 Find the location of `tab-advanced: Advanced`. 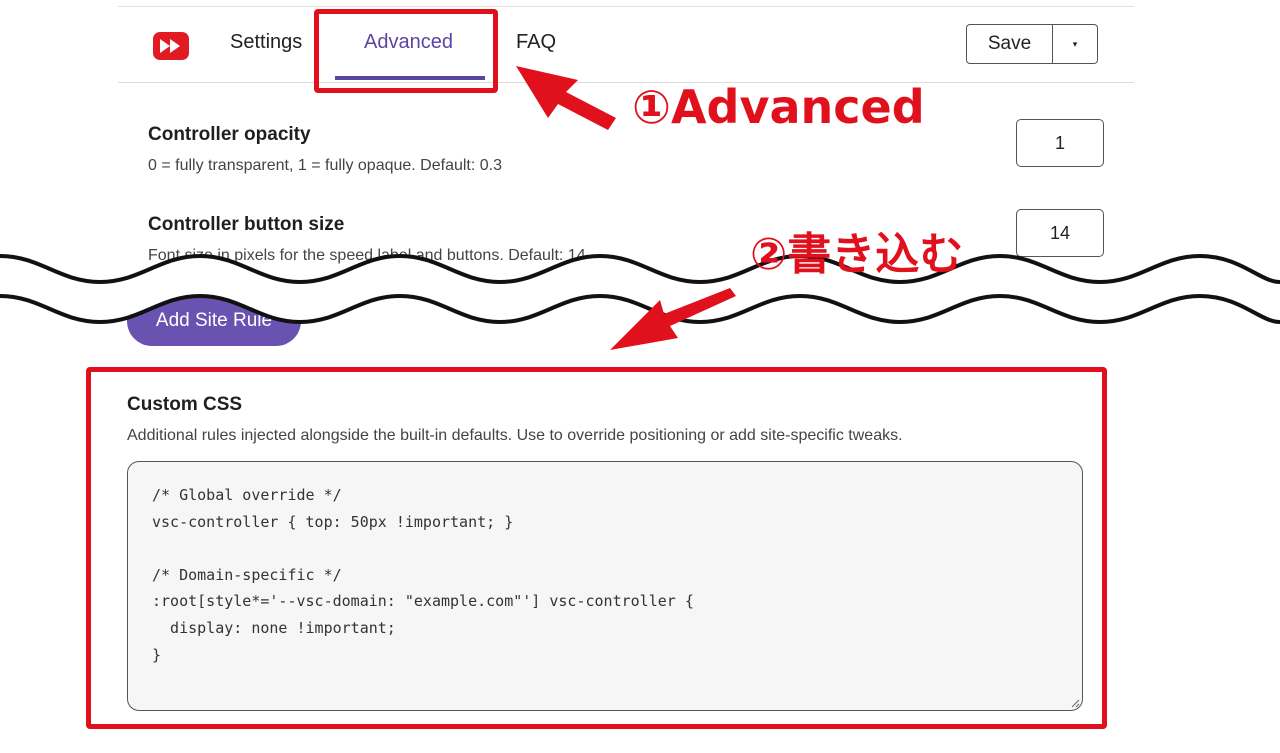

tab-advanced: Advanced is located at coordinates (408, 42).